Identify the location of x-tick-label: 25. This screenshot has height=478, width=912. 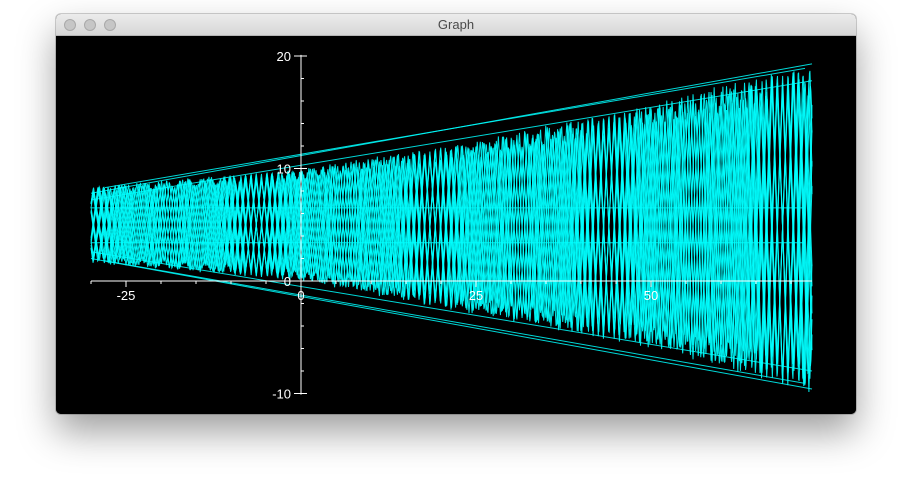
(476, 295).